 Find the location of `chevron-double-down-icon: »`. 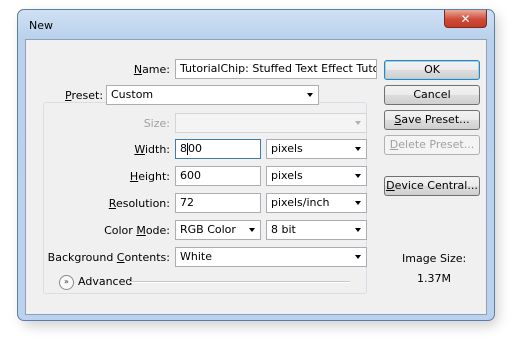

chevron-double-down-icon: » is located at coordinates (66, 282).